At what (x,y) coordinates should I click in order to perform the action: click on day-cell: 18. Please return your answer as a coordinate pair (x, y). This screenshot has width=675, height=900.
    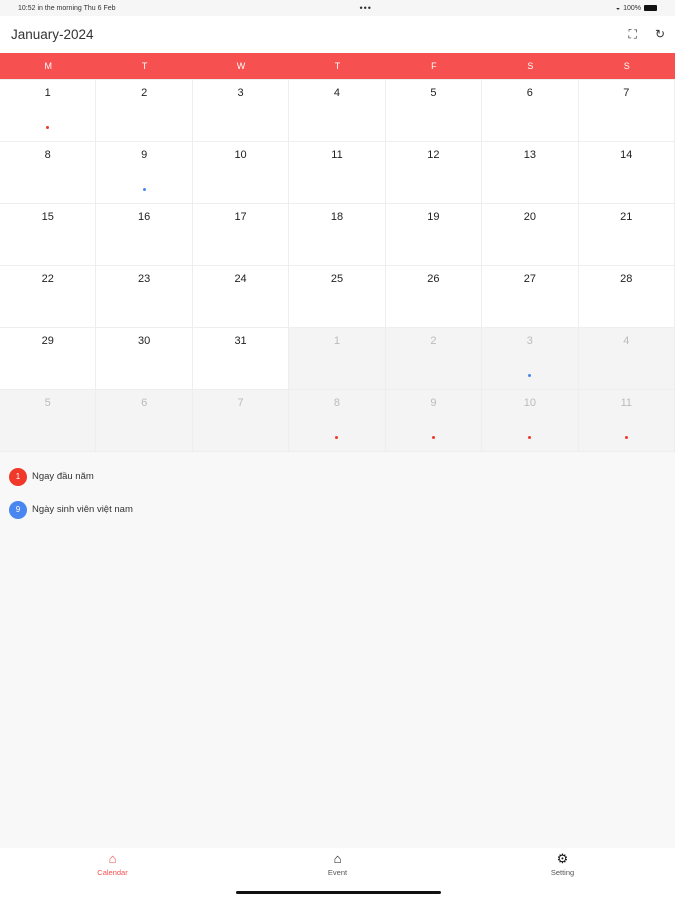
    Looking at the image, I should click on (337, 235).